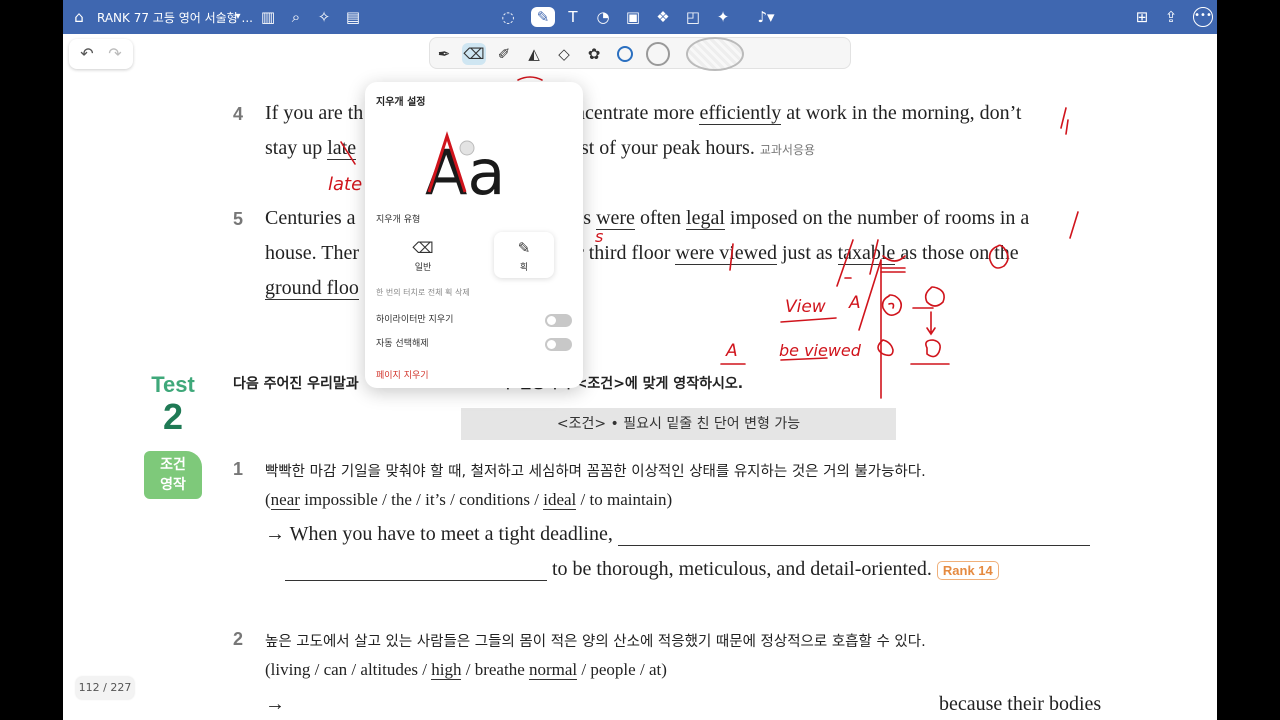  I want to click on document-icon: ▤, so click(353, 17).